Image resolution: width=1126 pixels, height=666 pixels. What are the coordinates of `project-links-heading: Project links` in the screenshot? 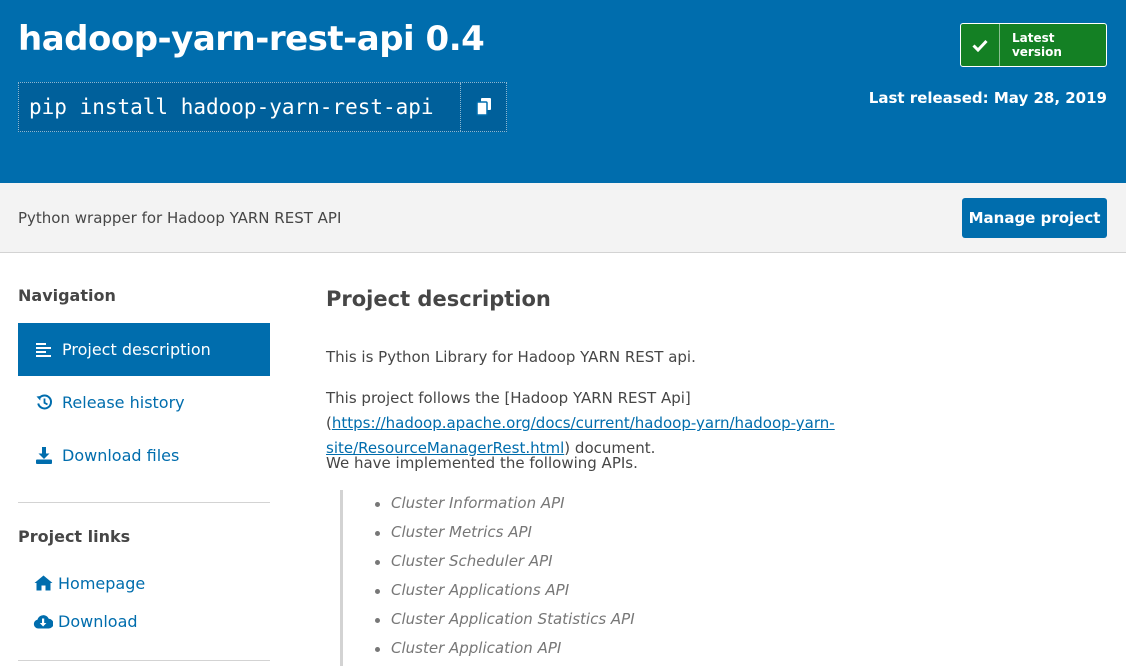 It's located at (74, 536).